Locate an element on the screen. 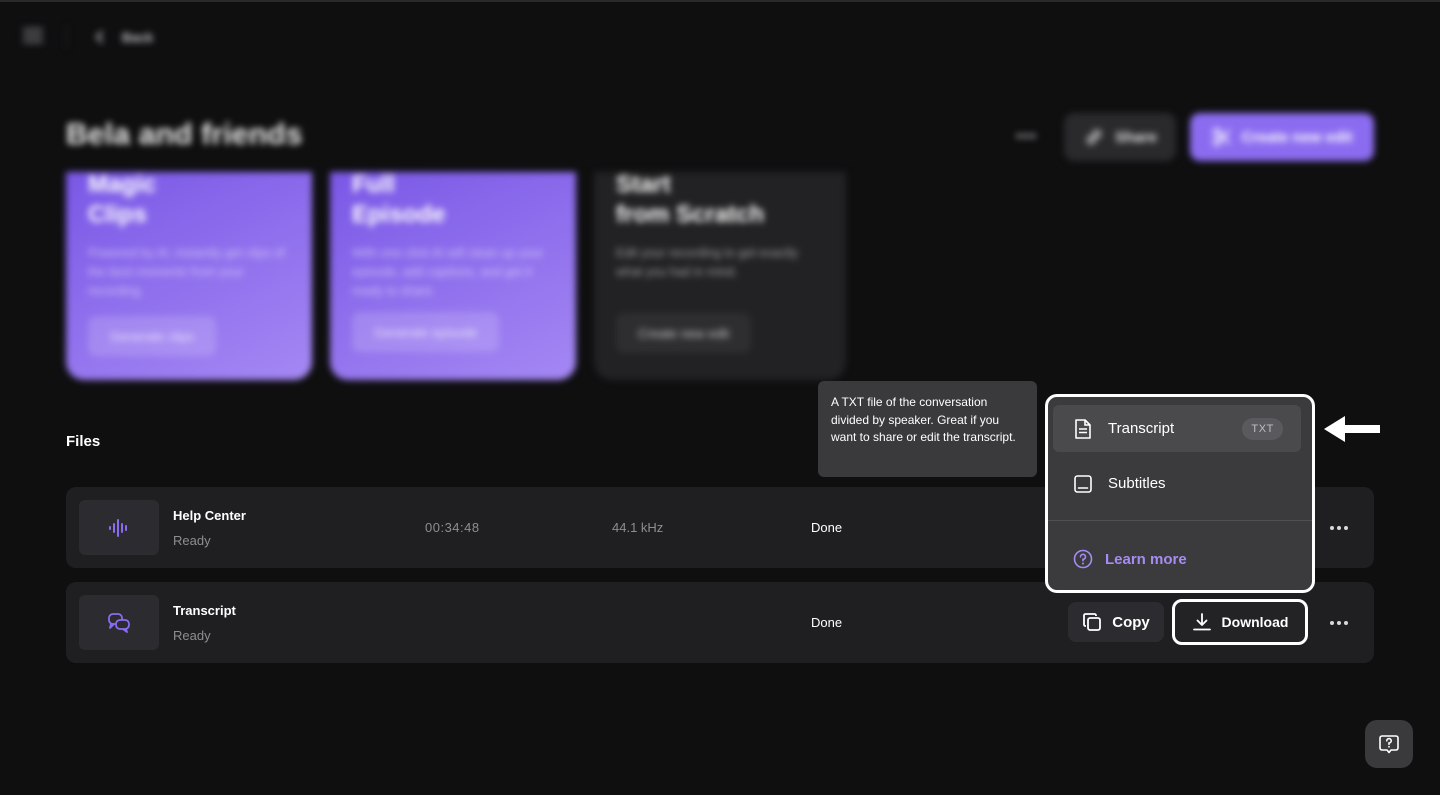 The image size is (1440, 795). copy-label: Copy is located at coordinates (1131, 622).